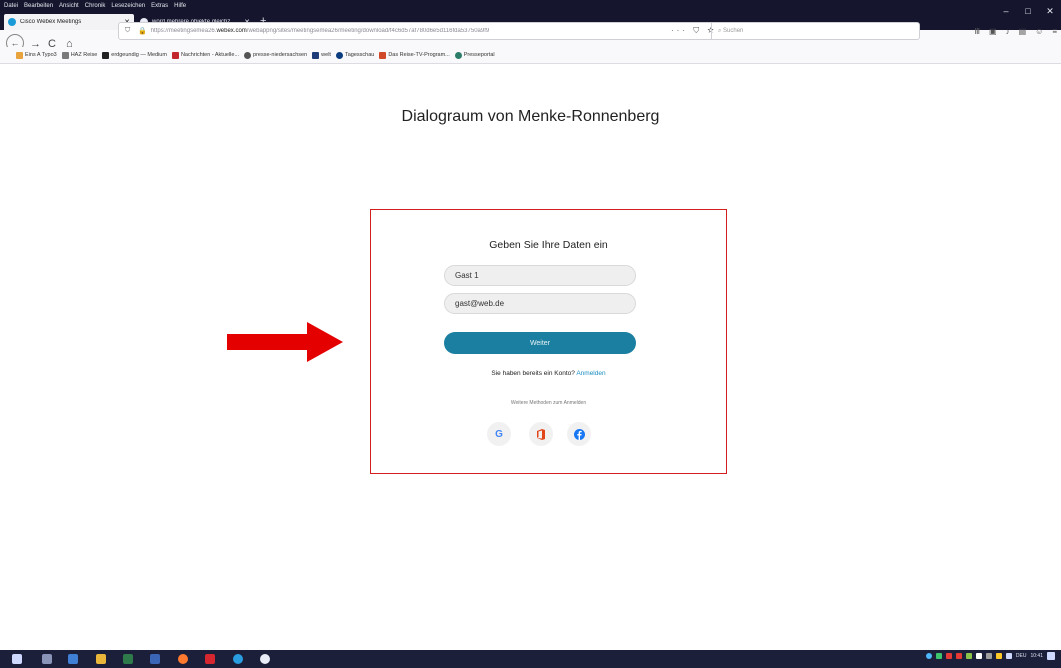 The width and height of the screenshot is (1061, 668). What do you see at coordinates (128, 31) in the screenshot?
I see `tracking-shield-icon: ⛉` at bounding box center [128, 31].